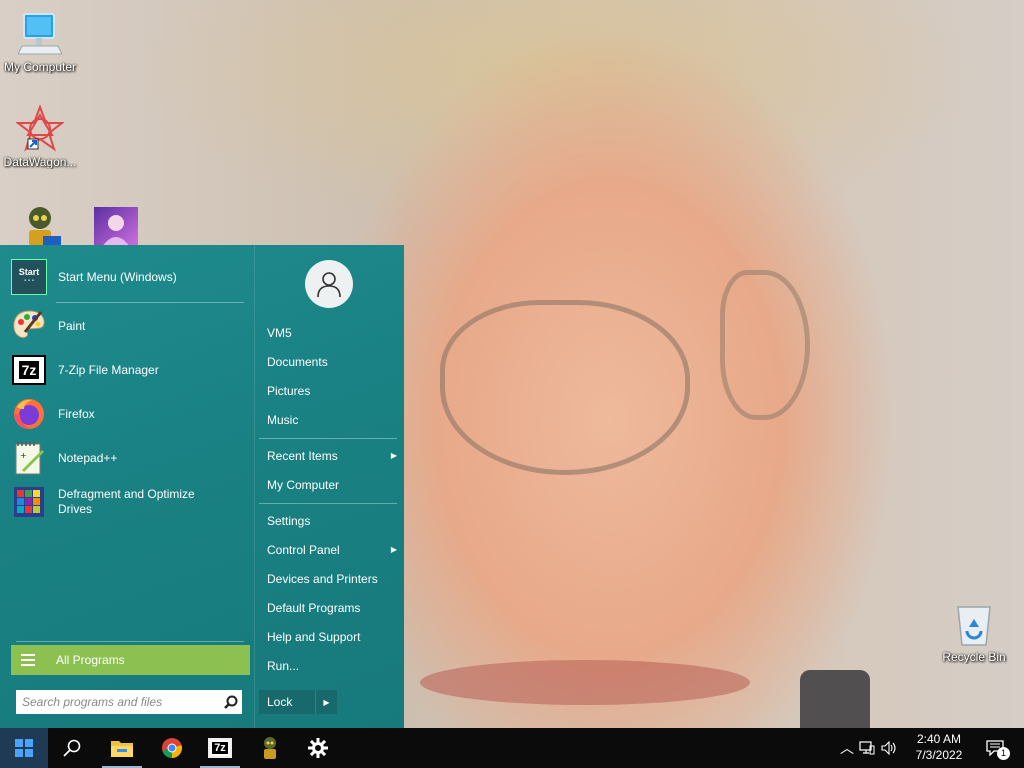 The image size is (1024, 768). Describe the element at coordinates (302, 456) in the screenshot. I see `menu-item-label: Recent Items` at that location.